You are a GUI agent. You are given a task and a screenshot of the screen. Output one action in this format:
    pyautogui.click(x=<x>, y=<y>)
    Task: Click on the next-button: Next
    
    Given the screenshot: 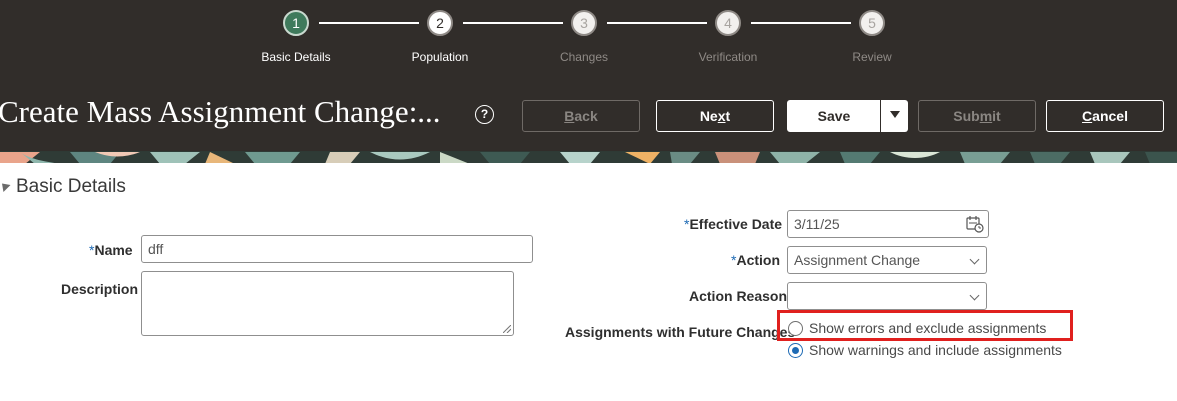 What is the action you would take?
    pyautogui.click(x=715, y=116)
    